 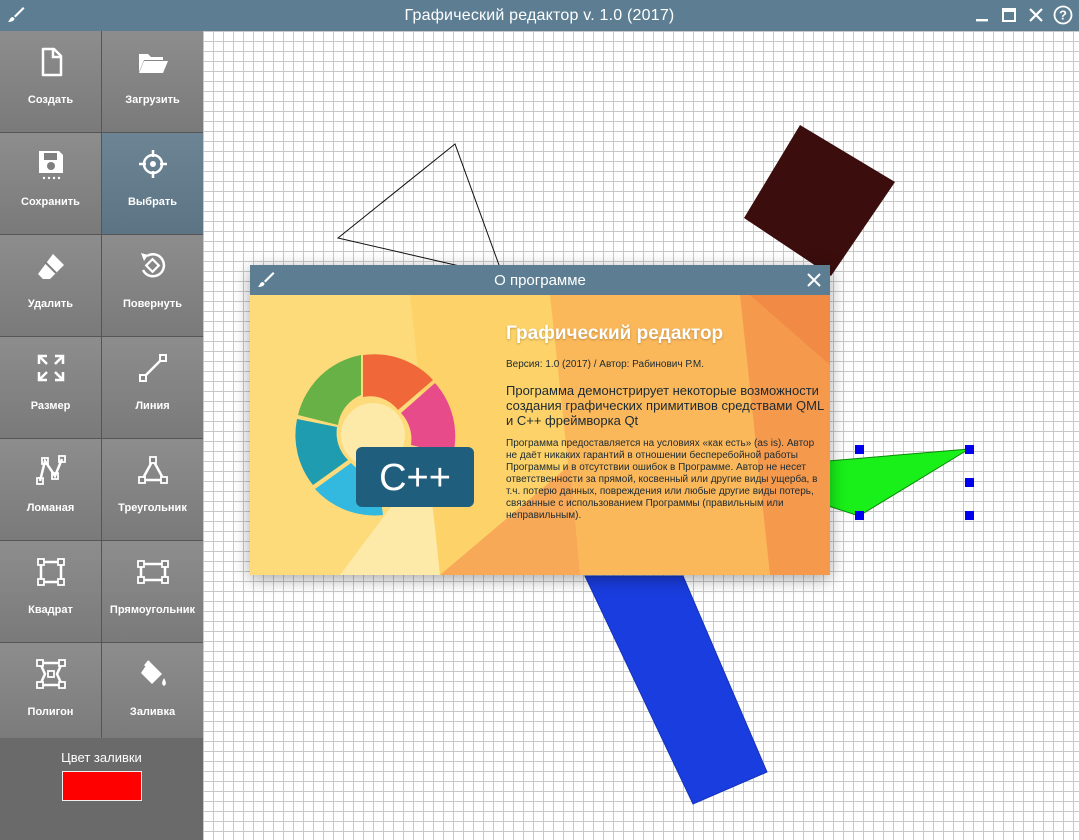 What do you see at coordinates (50, 387) in the screenshot?
I see `tool-resize-button: Размер` at bounding box center [50, 387].